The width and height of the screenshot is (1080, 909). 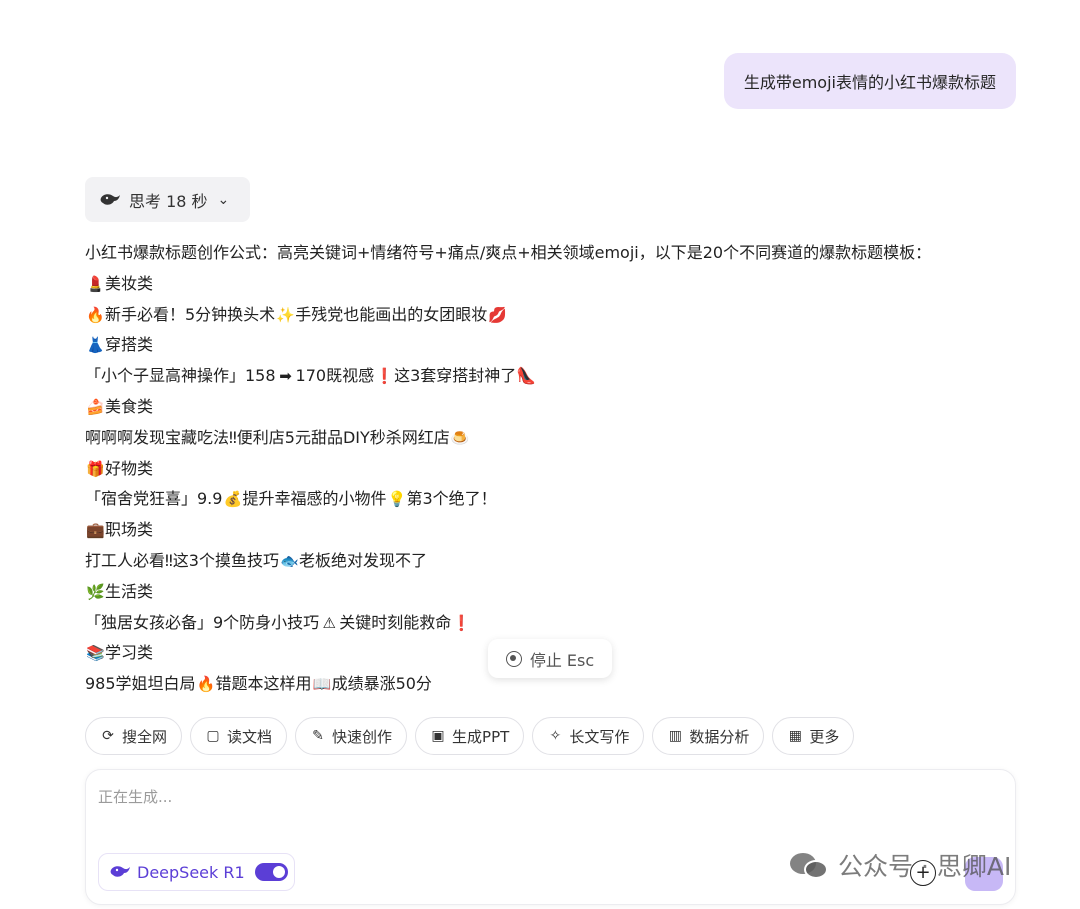 I want to click on tool-label: 快速创作, so click(x=362, y=736).